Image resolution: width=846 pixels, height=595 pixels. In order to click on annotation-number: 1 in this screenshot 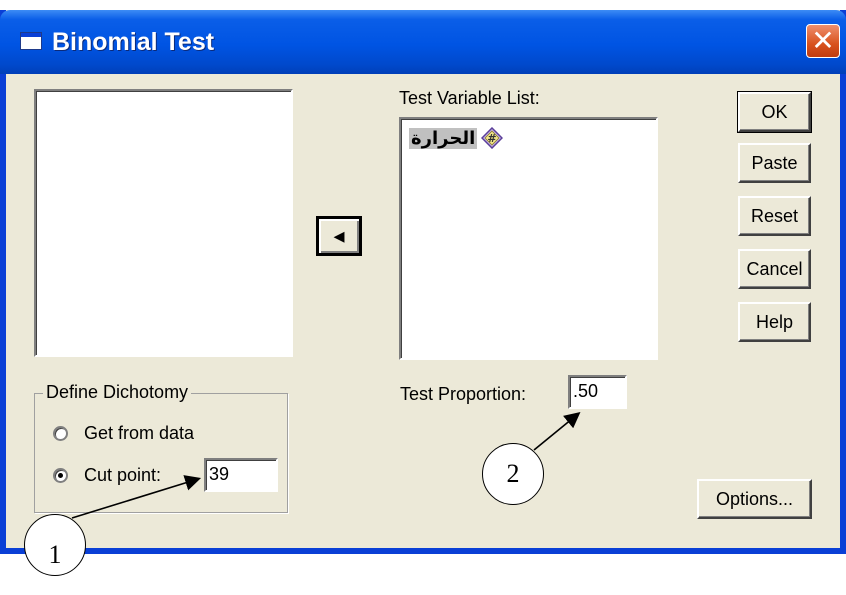, I will do `click(55, 554)`.